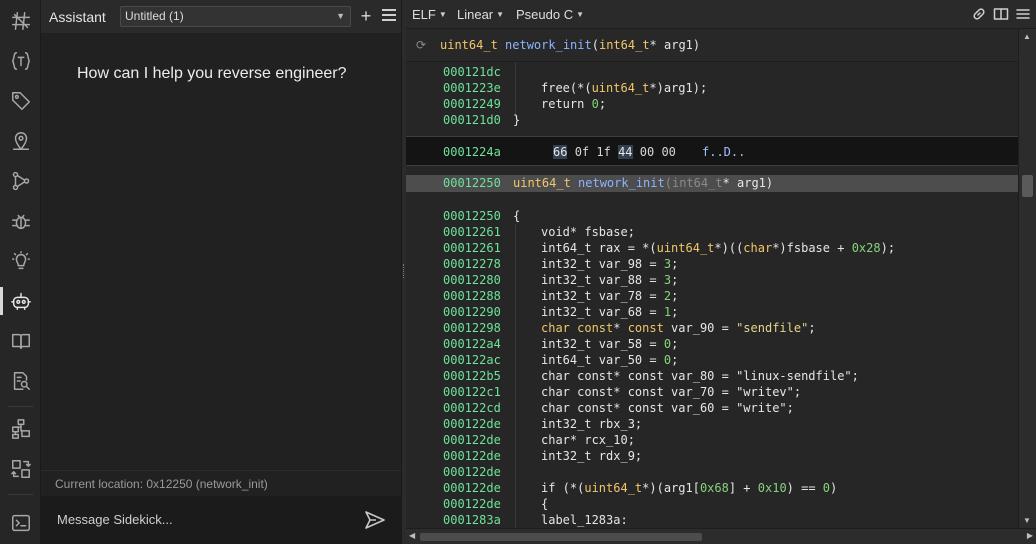  Describe the element at coordinates (772, 488) in the screenshot. I see `code-token: 0x10` at that location.